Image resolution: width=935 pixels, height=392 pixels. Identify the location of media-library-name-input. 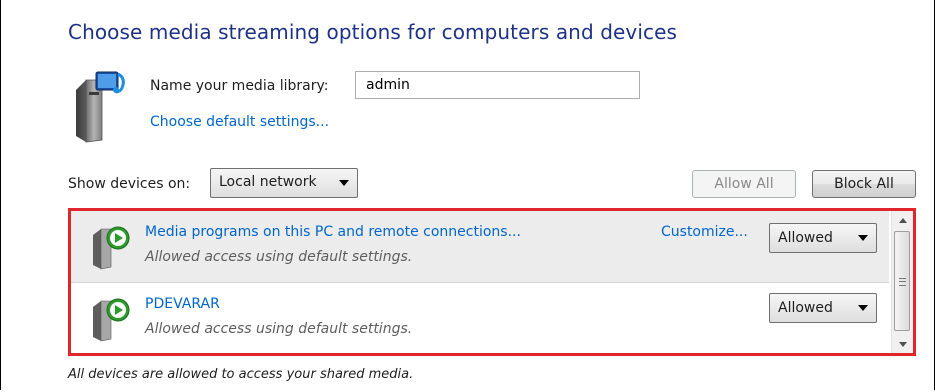
(497, 85).